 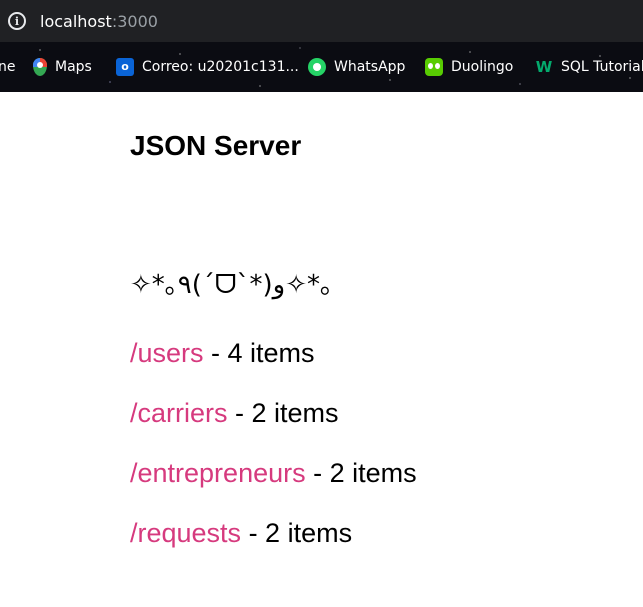 I want to click on resource-item-entrepreneurs: /entrepreneurs - 2 items, so click(x=273, y=473).